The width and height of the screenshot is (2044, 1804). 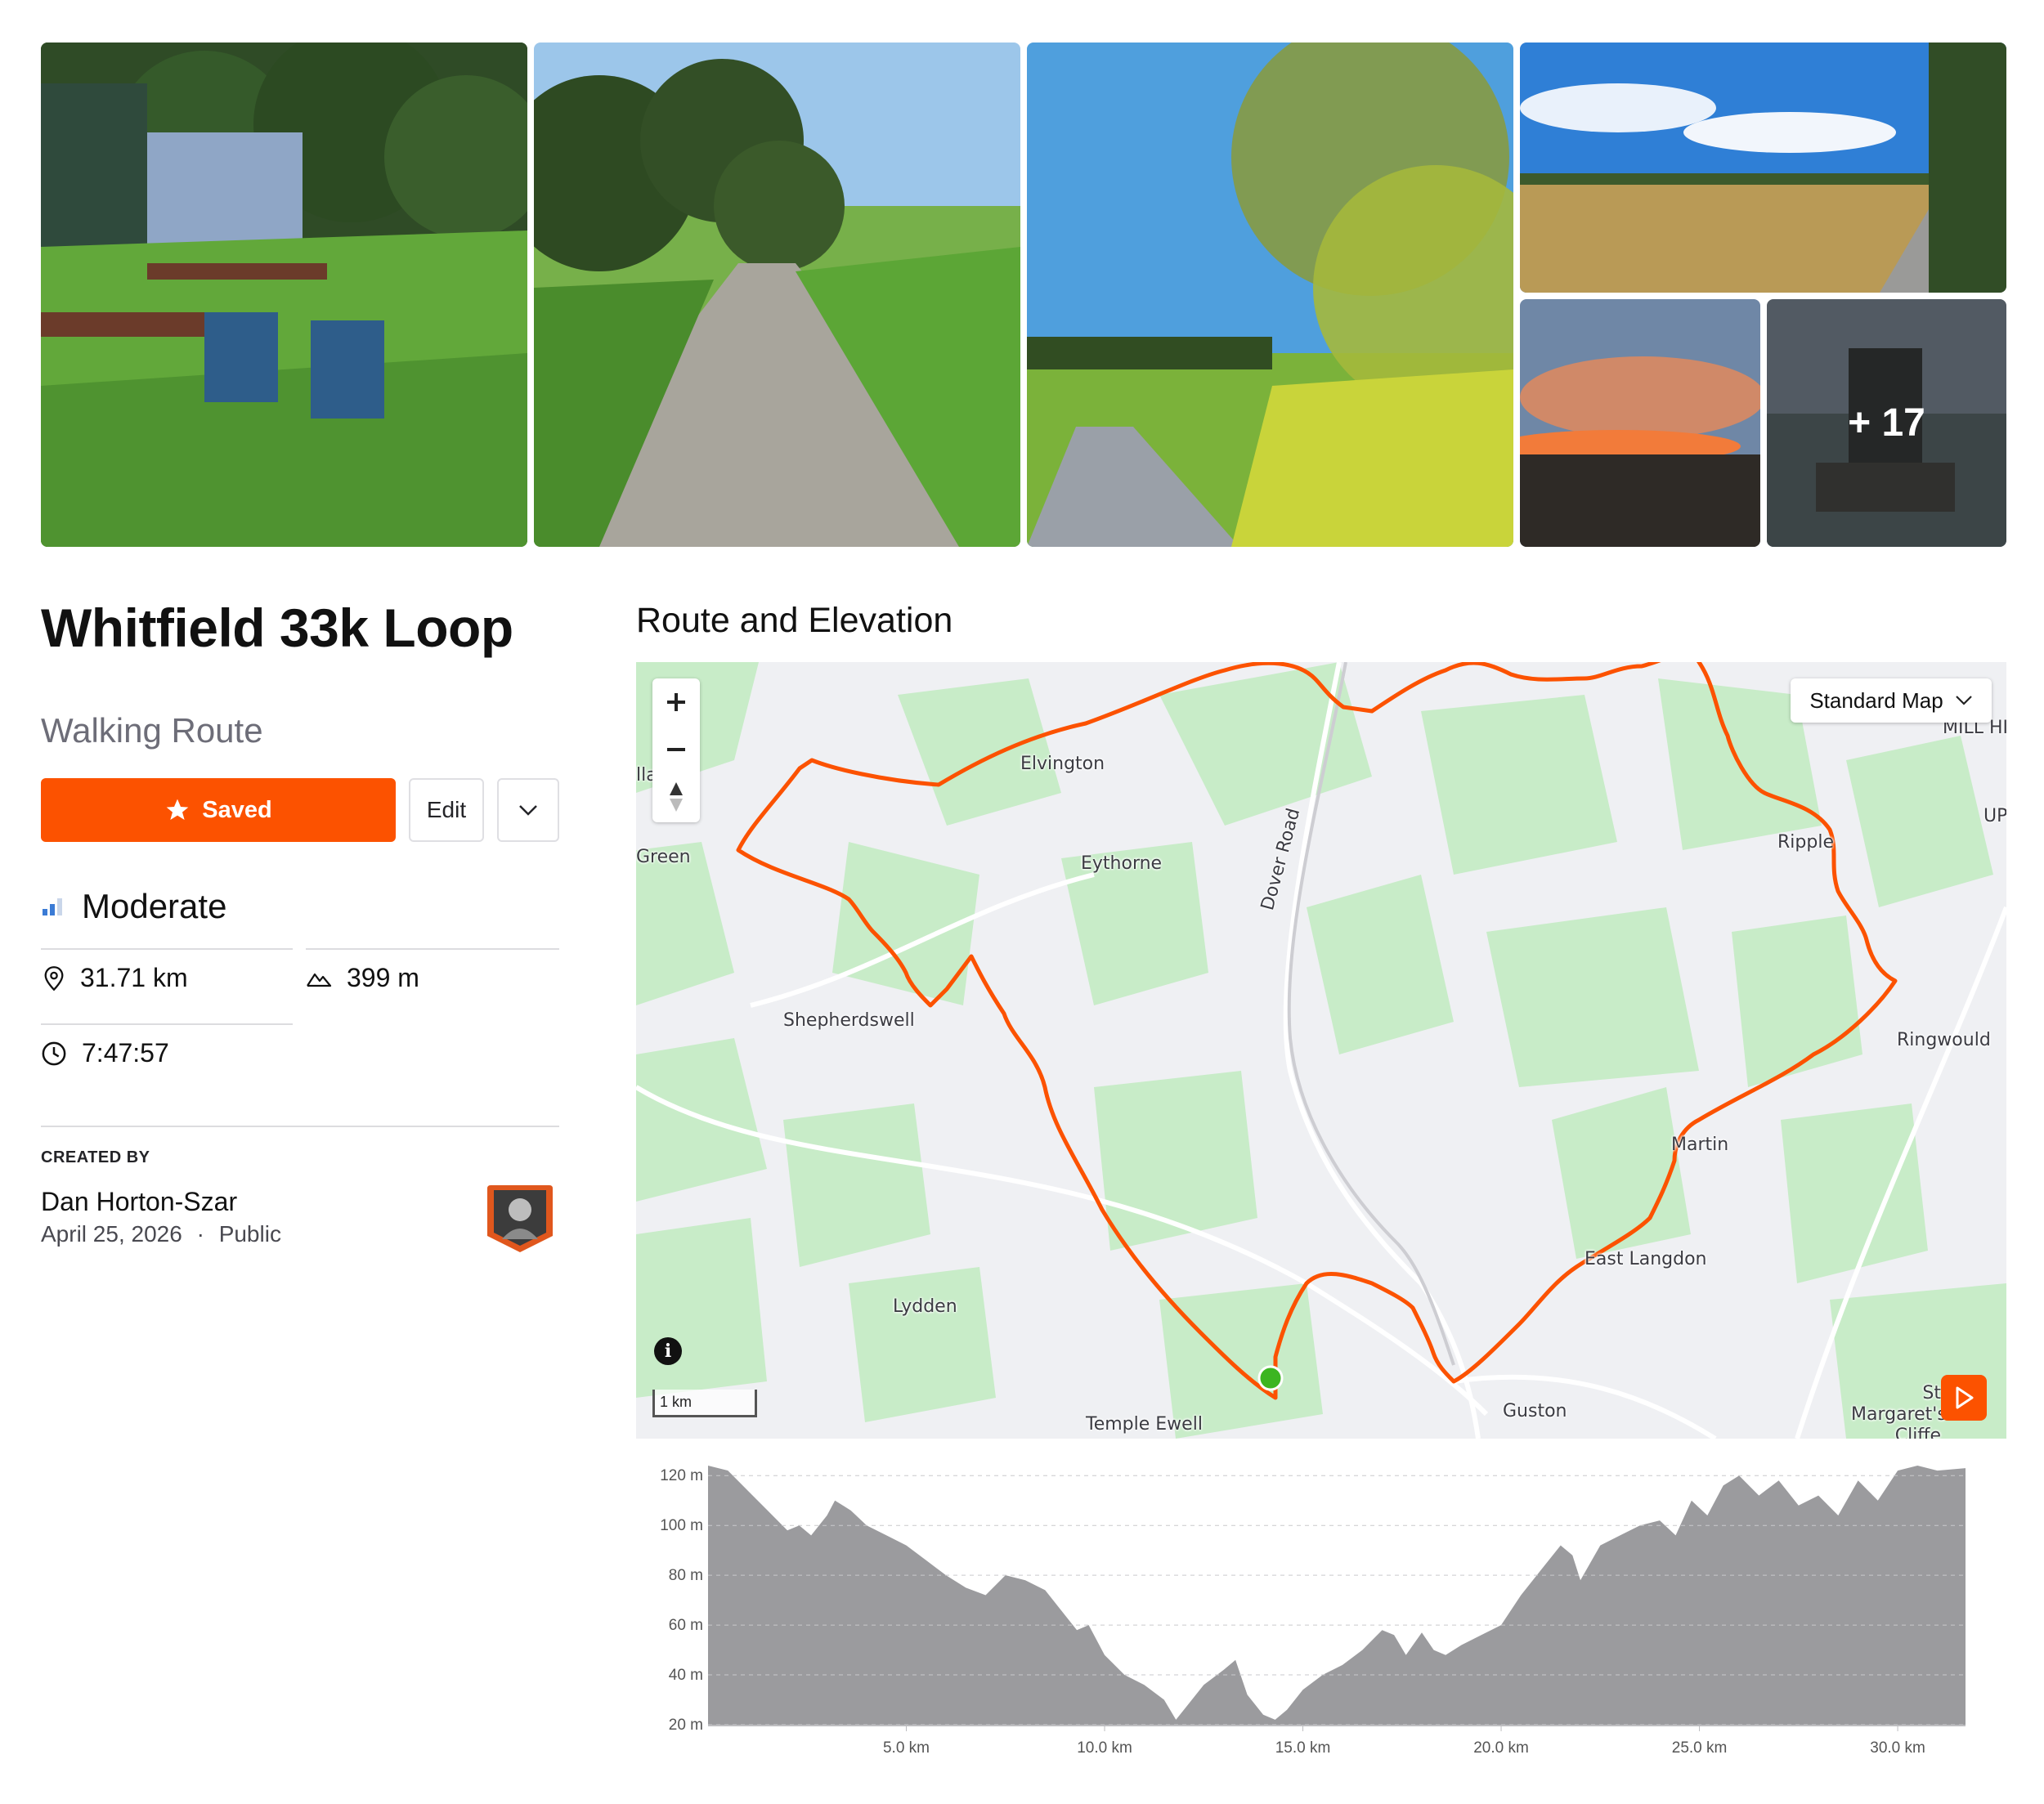 I want to click on more-options-button, so click(x=528, y=810).